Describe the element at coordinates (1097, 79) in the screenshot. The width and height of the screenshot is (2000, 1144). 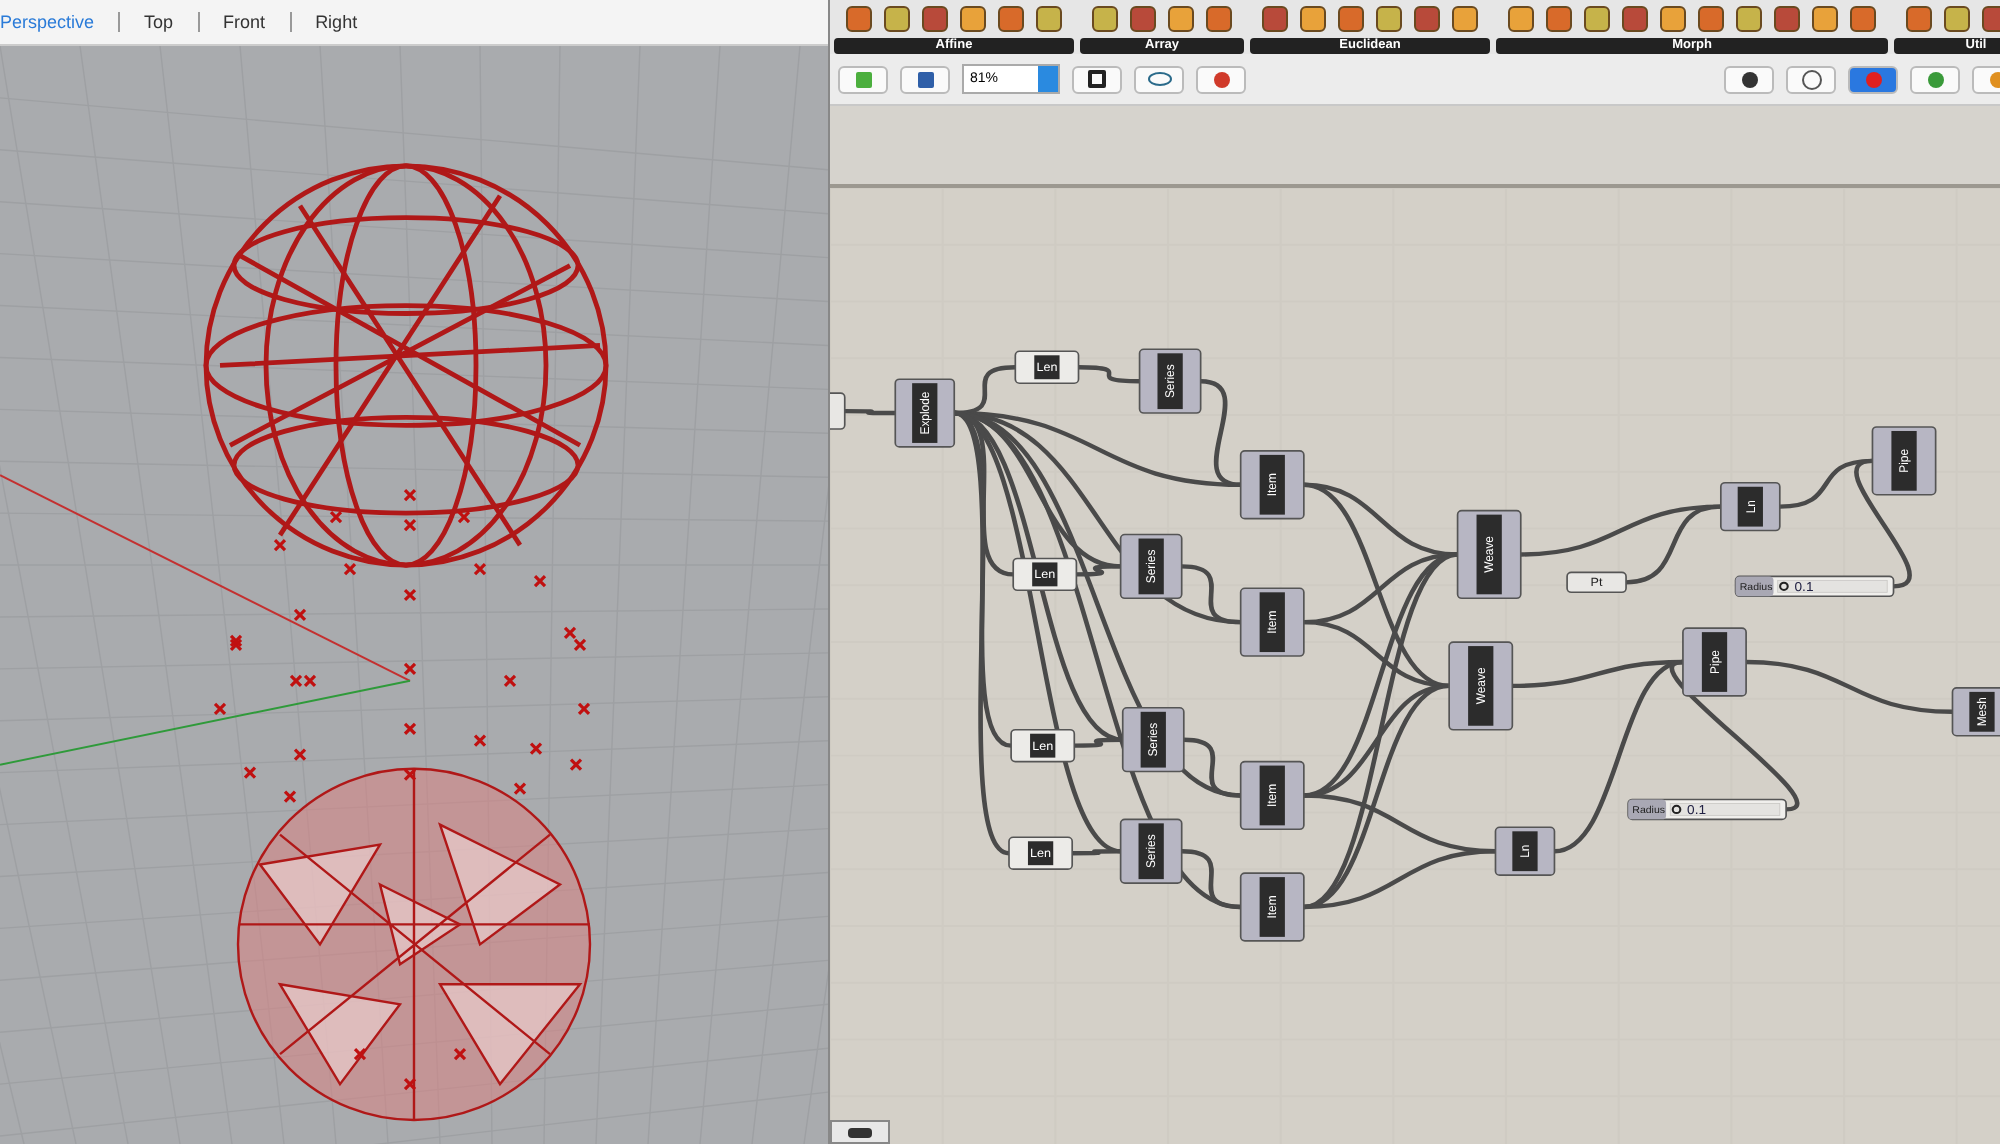
I see `zoom-extents-button` at that location.